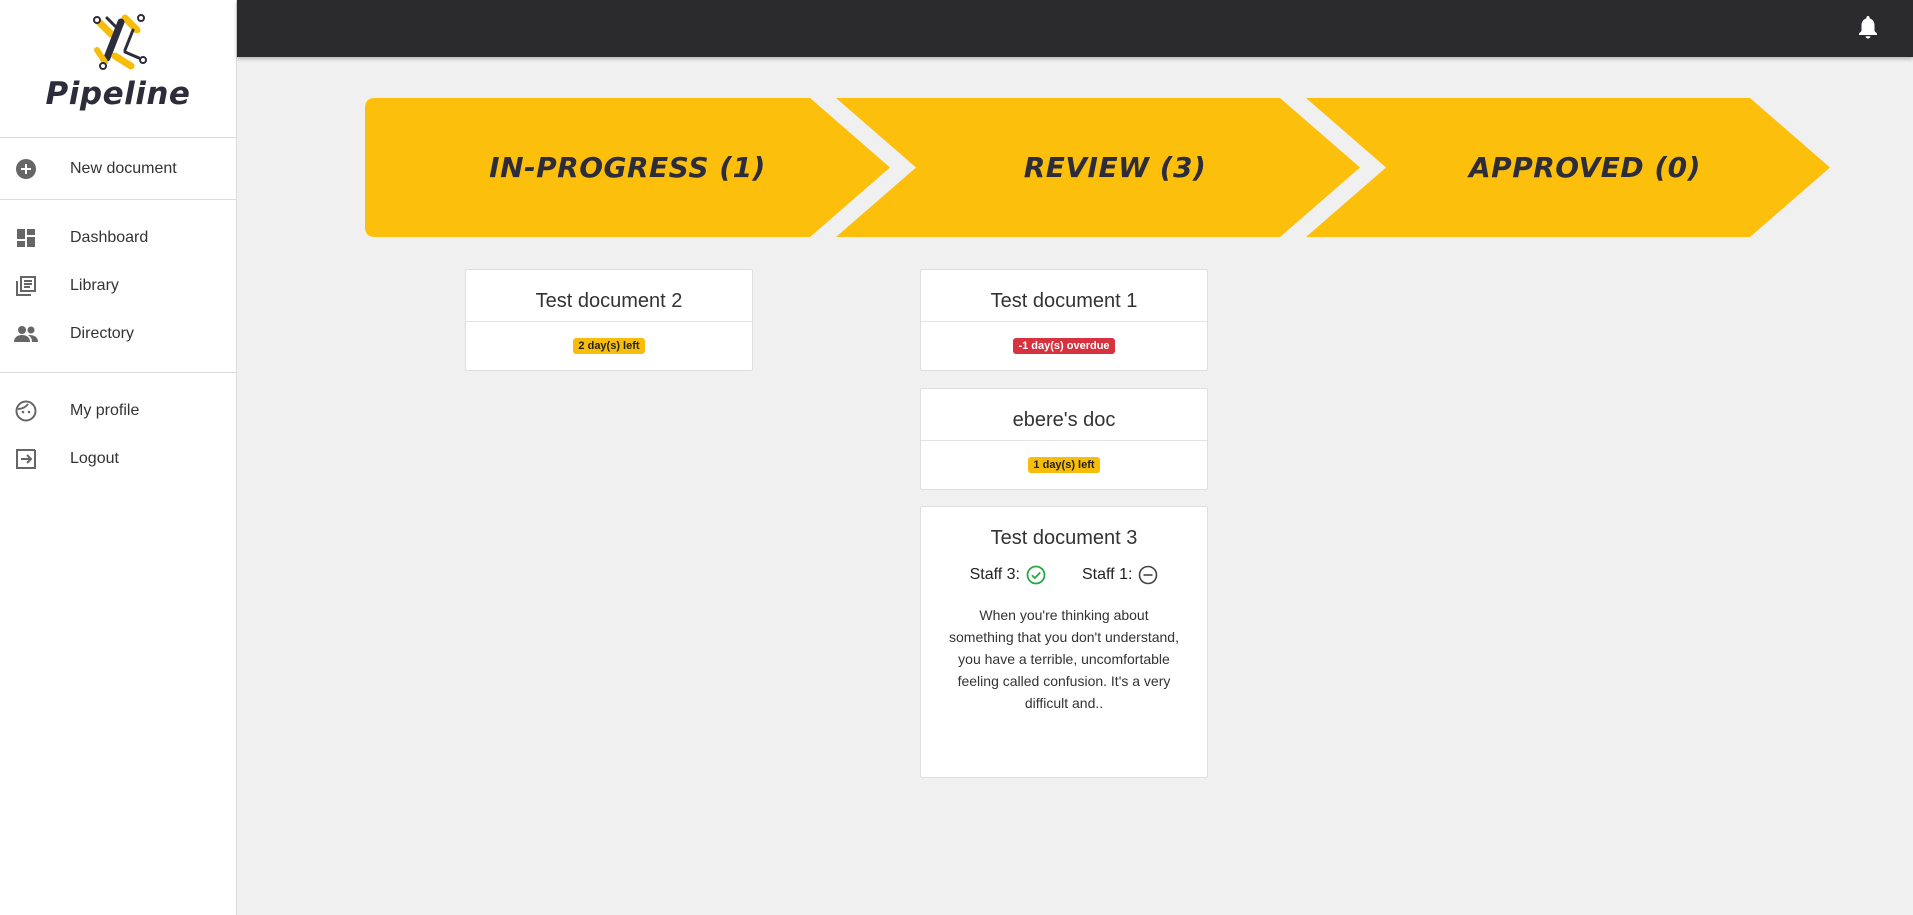 The width and height of the screenshot is (1913, 915). Describe the element at coordinates (1148, 575) in the screenshot. I see `minus-circle-icon` at that location.